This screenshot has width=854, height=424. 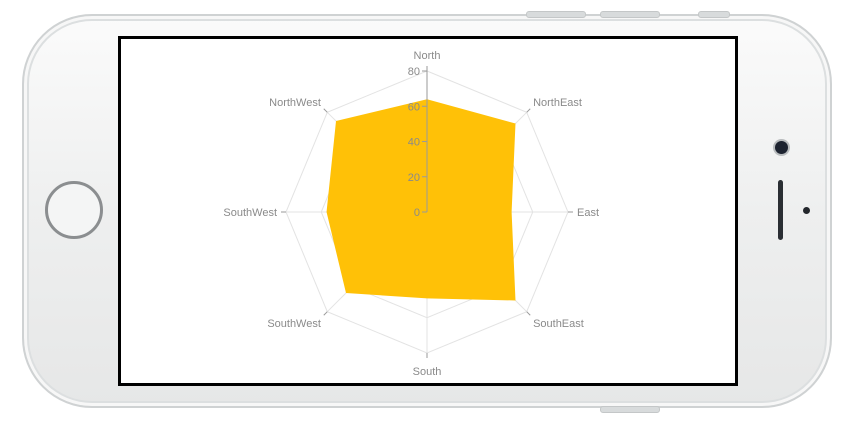 I want to click on category-label: North, so click(x=427, y=56).